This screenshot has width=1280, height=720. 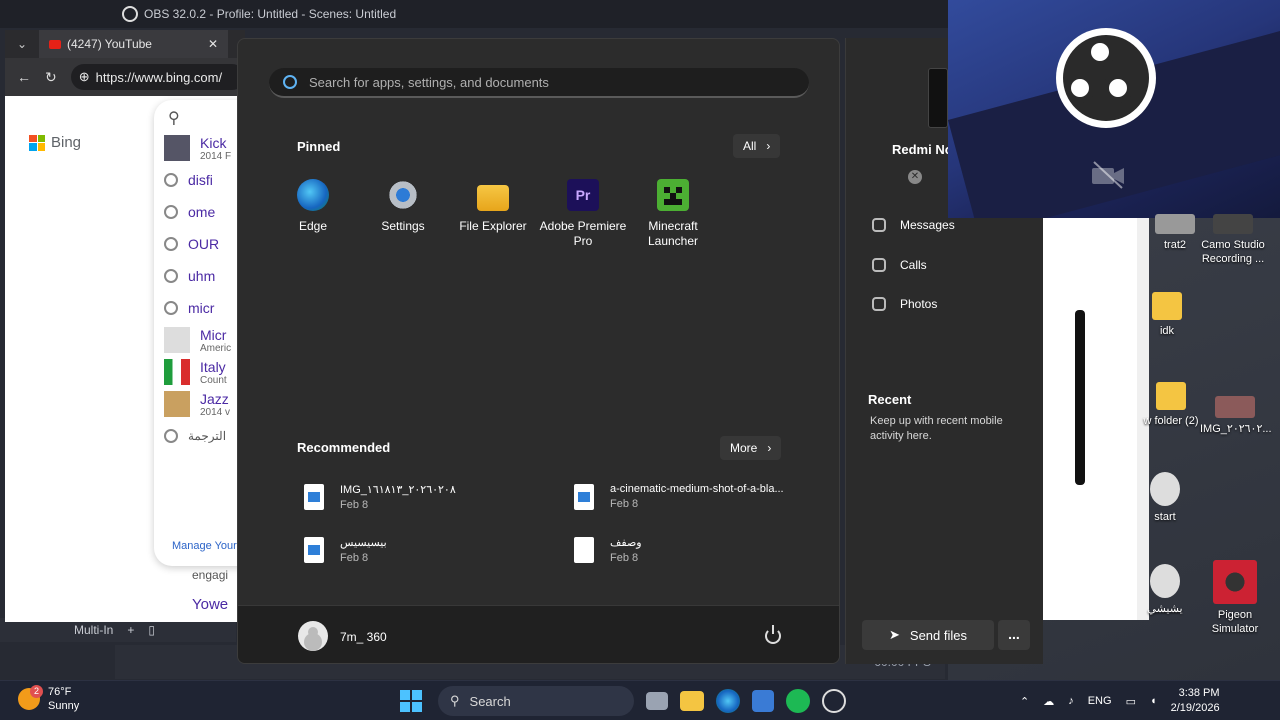 I want to click on pinned-edge: Edge, so click(x=313, y=214).